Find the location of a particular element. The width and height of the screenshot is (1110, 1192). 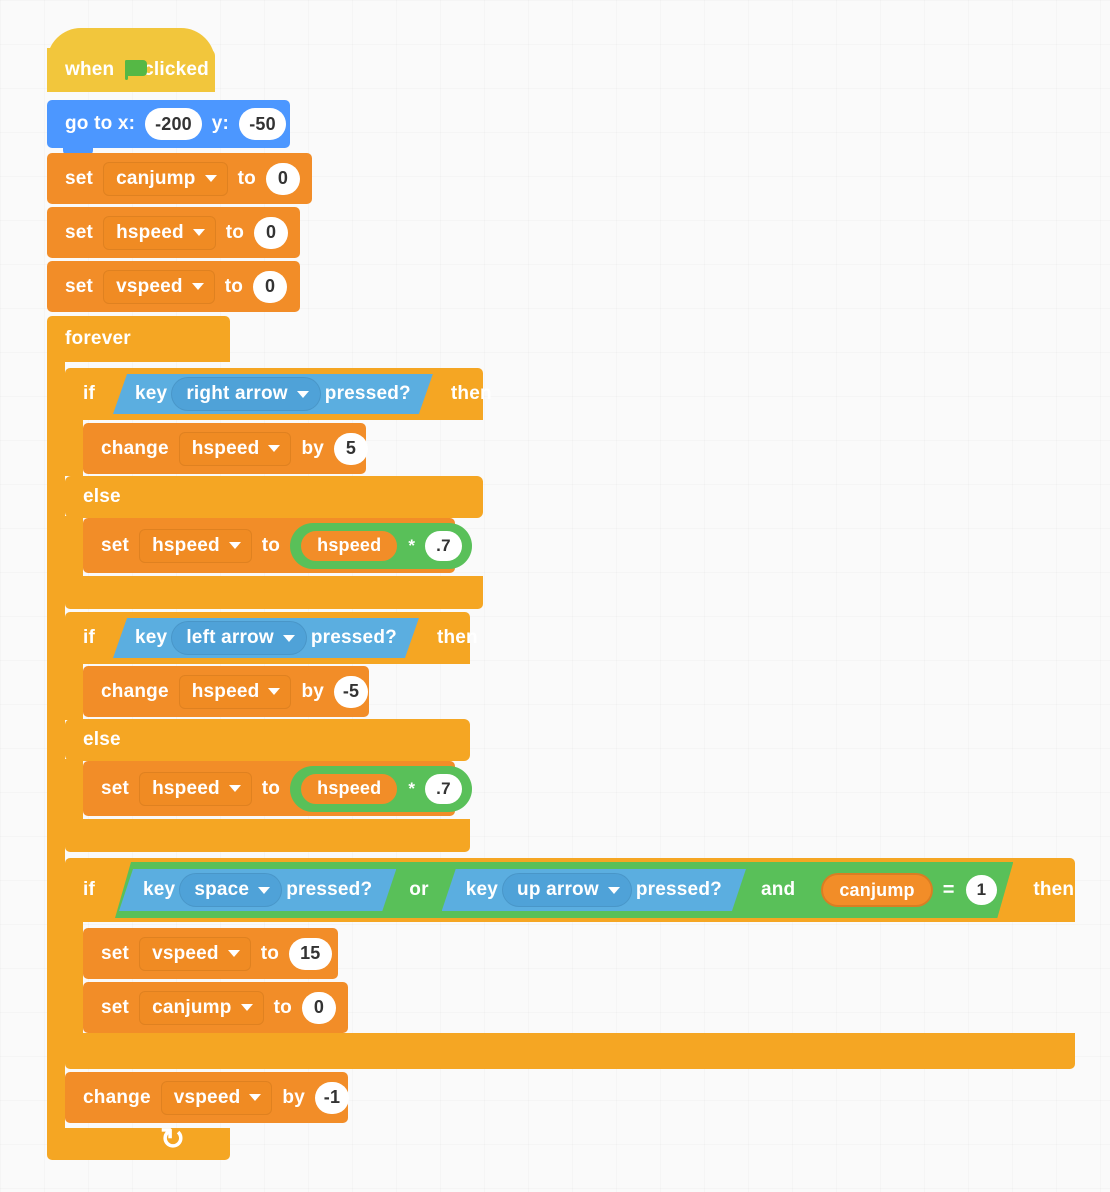

x-value-input: -200 is located at coordinates (173, 124).